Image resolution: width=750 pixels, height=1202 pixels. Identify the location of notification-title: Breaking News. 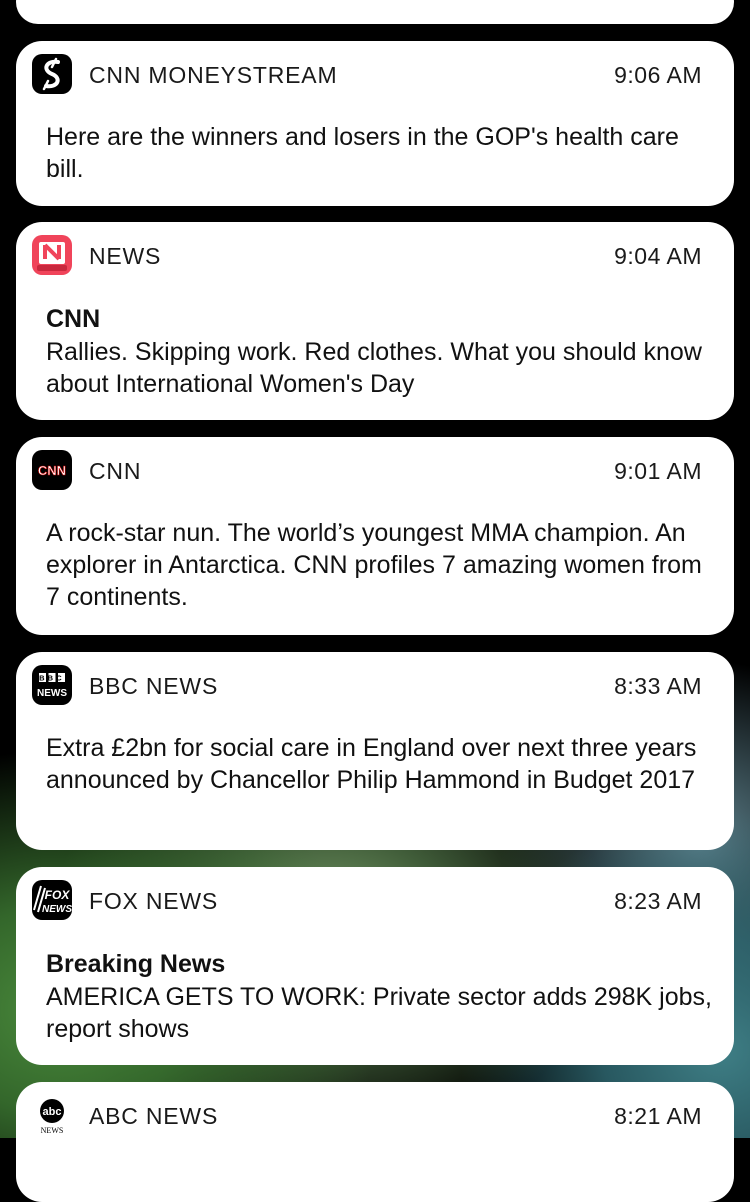
(136, 964).